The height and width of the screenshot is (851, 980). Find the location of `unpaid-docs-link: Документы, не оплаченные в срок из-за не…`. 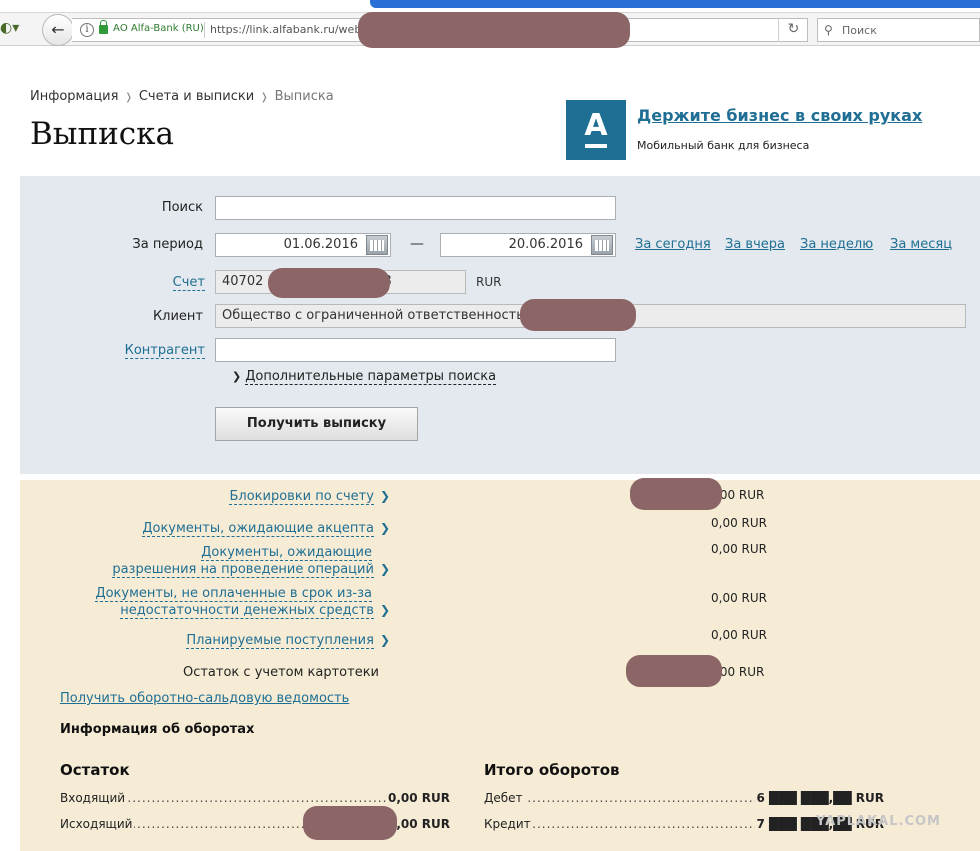

unpaid-docs-link: Документы, не оплаченные в срок из-за не… is located at coordinates (242, 602).